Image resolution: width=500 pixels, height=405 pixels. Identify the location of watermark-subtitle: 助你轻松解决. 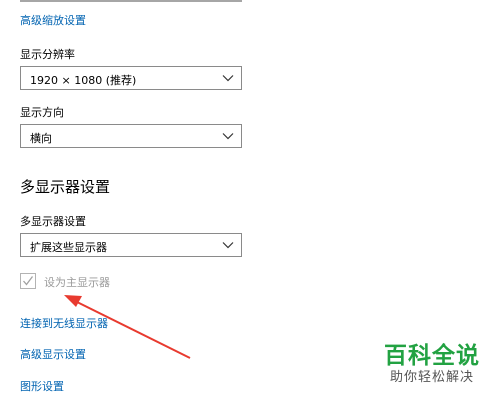
(431, 377).